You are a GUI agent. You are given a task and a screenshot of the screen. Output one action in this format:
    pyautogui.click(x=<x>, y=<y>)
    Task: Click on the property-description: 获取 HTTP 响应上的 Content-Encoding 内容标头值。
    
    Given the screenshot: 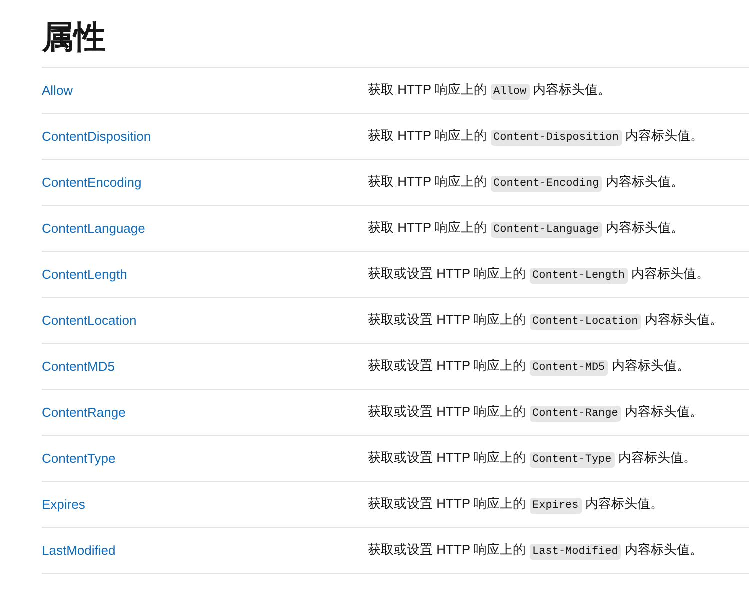 What is the action you would take?
    pyautogui.click(x=526, y=183)
    